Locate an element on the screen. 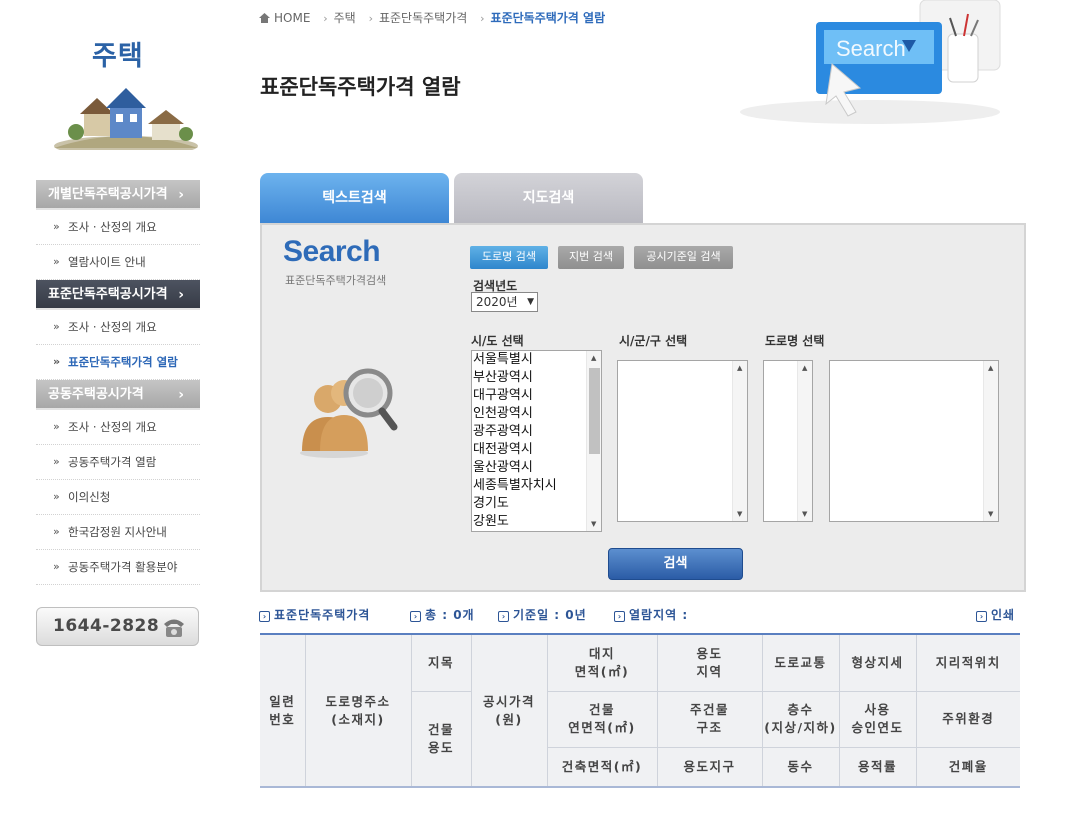 The image size is (1076, 818). tab-map-search: 지도검색 is located at coordinates (548, 198).